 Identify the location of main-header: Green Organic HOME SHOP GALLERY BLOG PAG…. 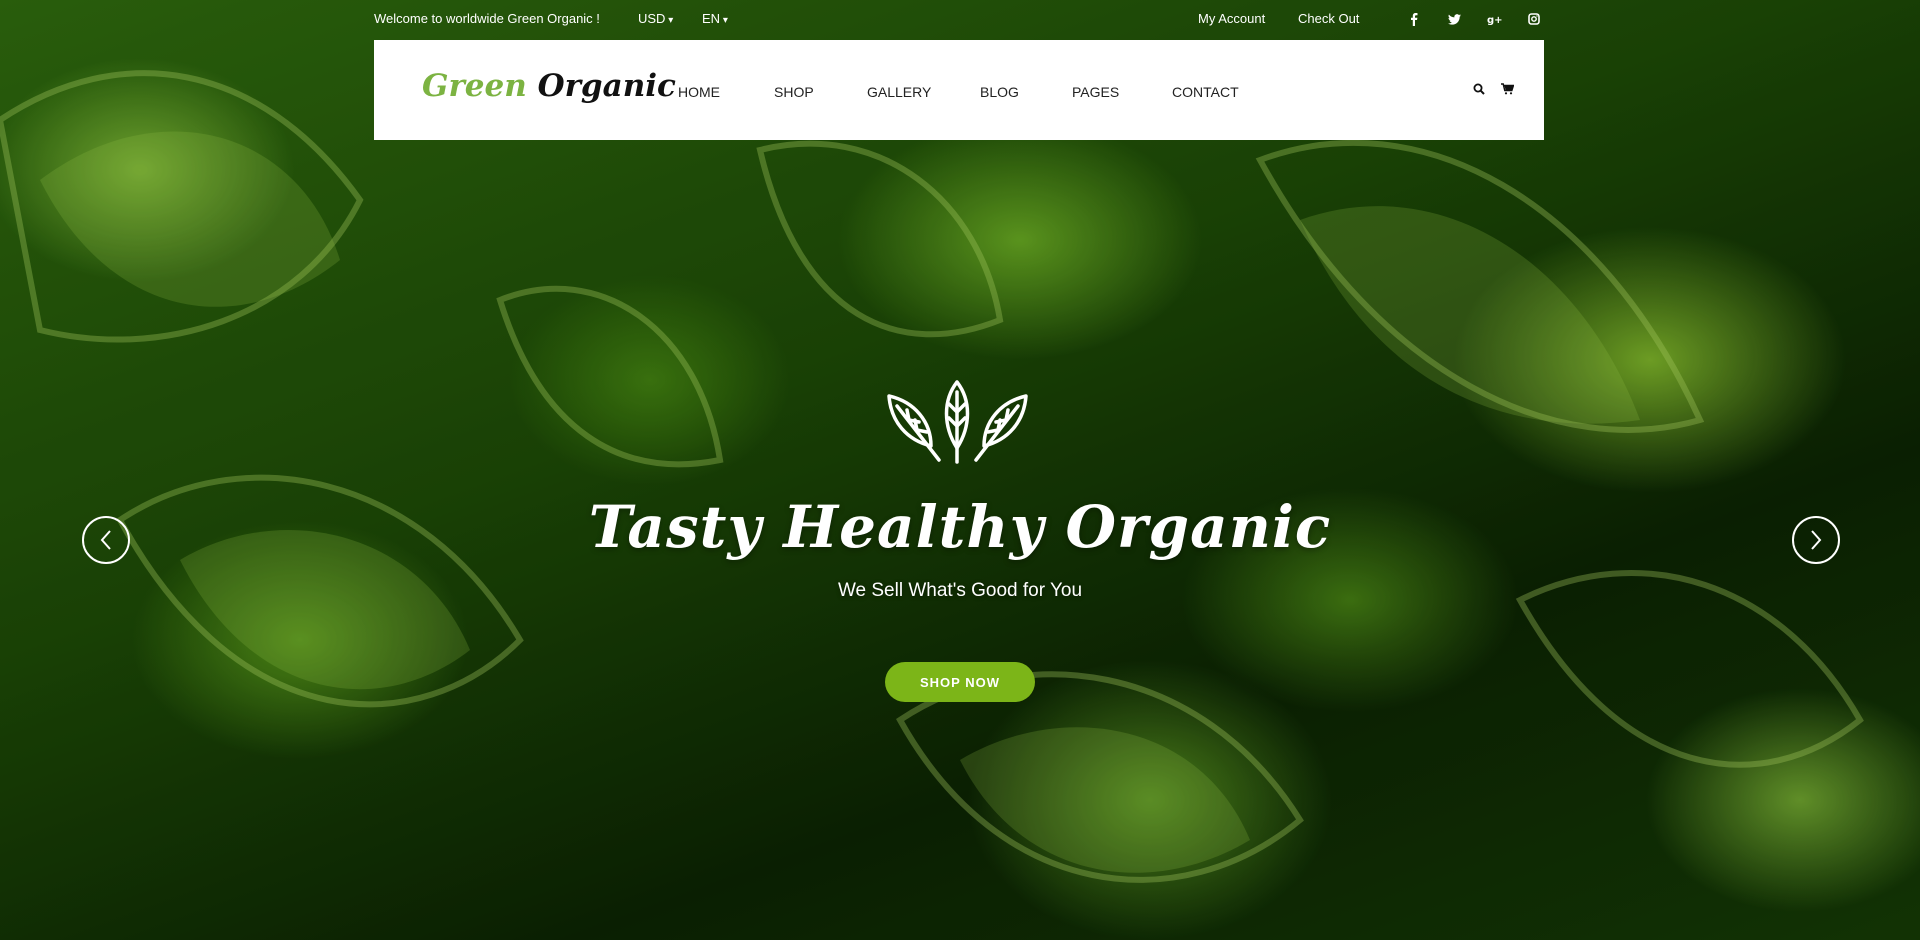
(959, 90).